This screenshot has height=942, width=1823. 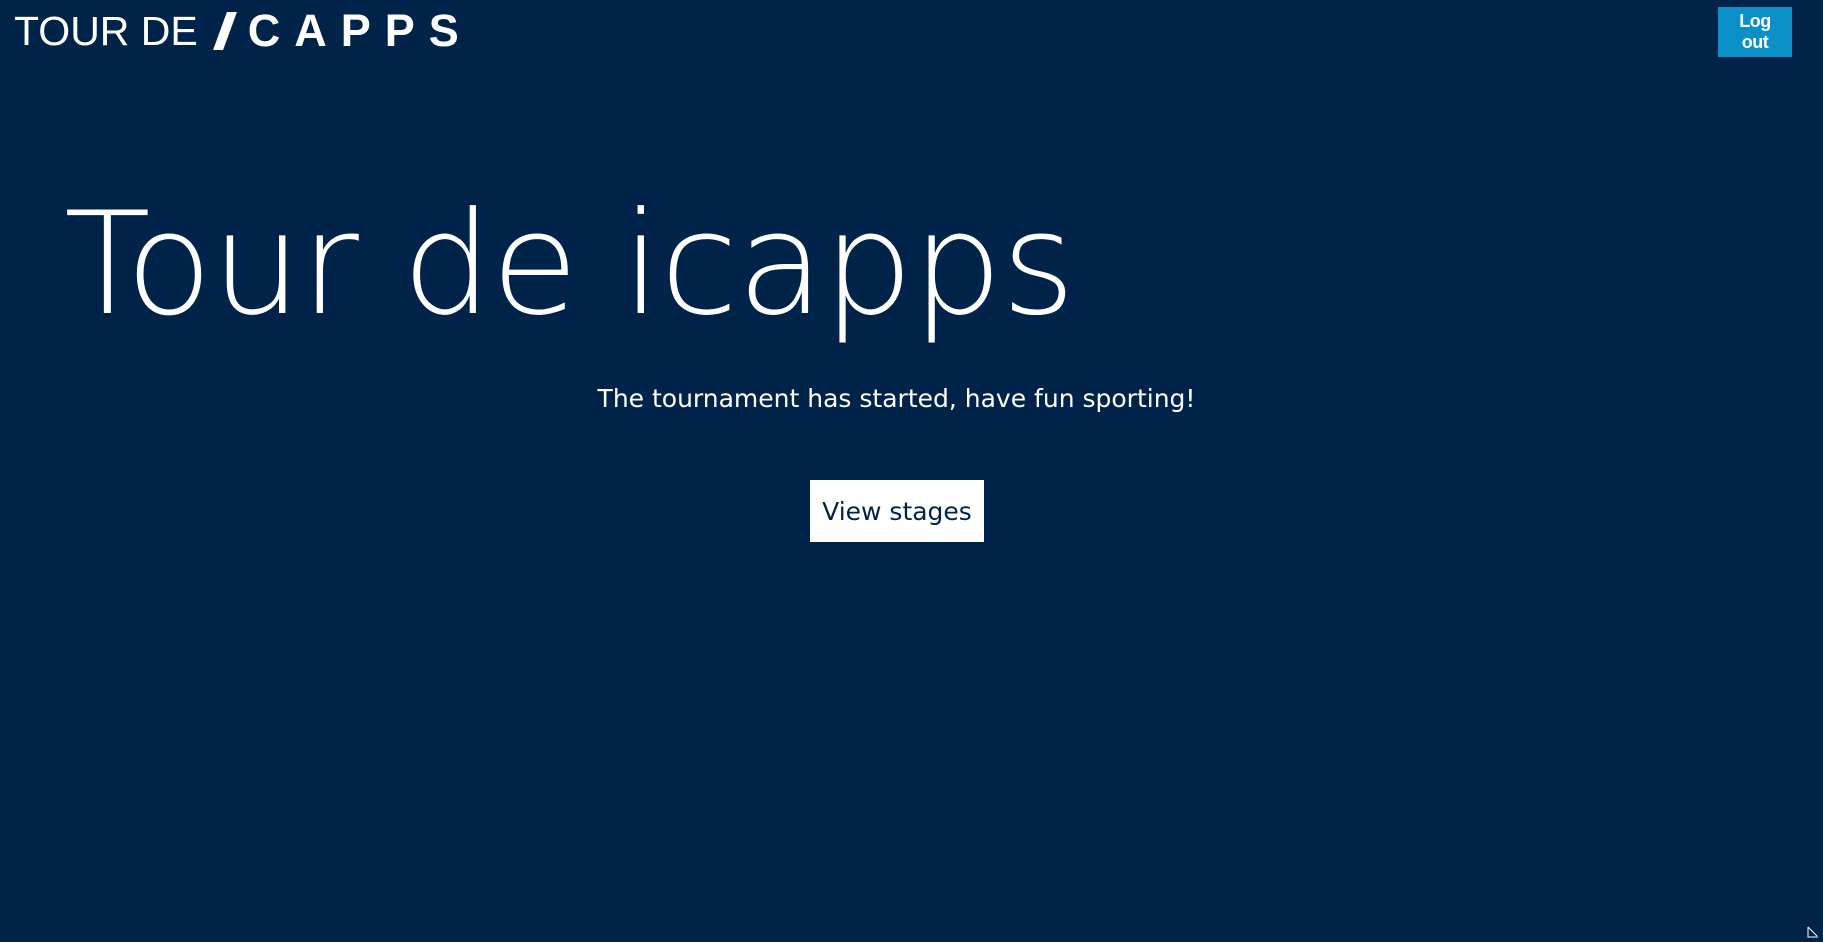 What do you see at coordinates (1812, 932) in the screenshot?
I see `resize-grip-icon` at bounding box center [1812, 932].